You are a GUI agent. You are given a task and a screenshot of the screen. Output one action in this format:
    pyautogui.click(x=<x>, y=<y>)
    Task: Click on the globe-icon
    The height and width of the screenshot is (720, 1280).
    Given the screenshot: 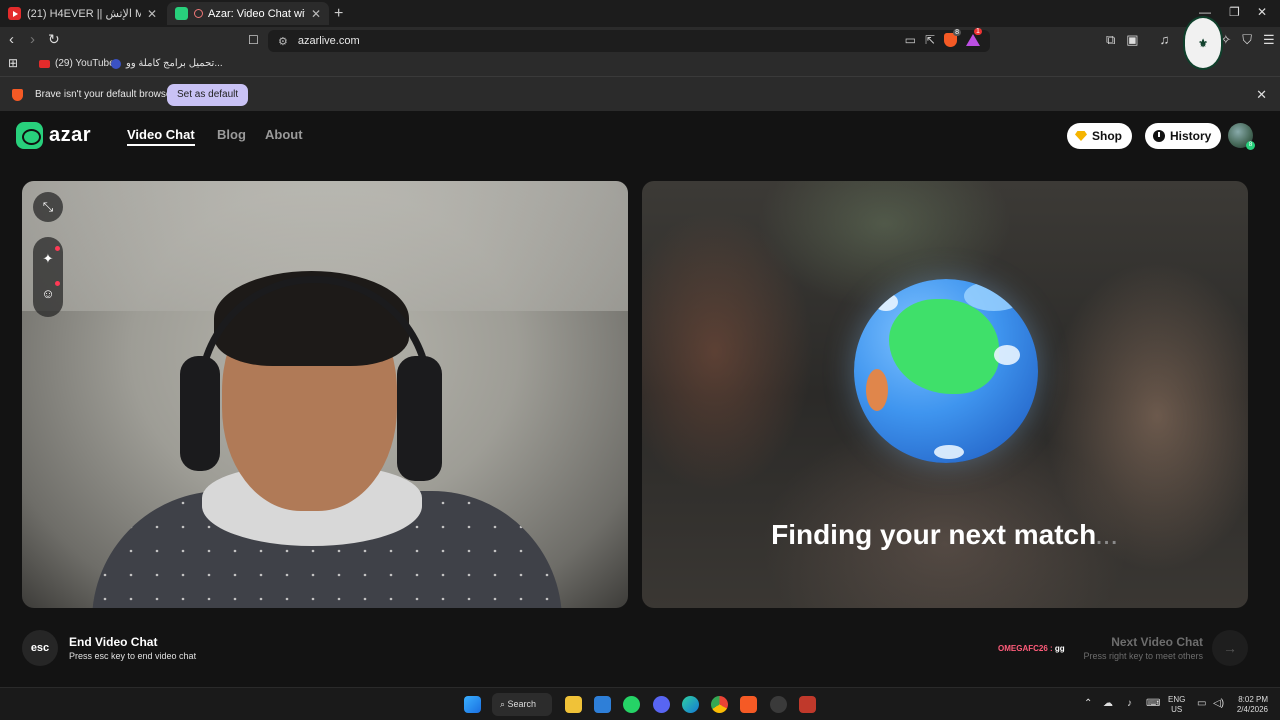 What is the action you would take?
    pyautogui.click(x=946, y=371)
    